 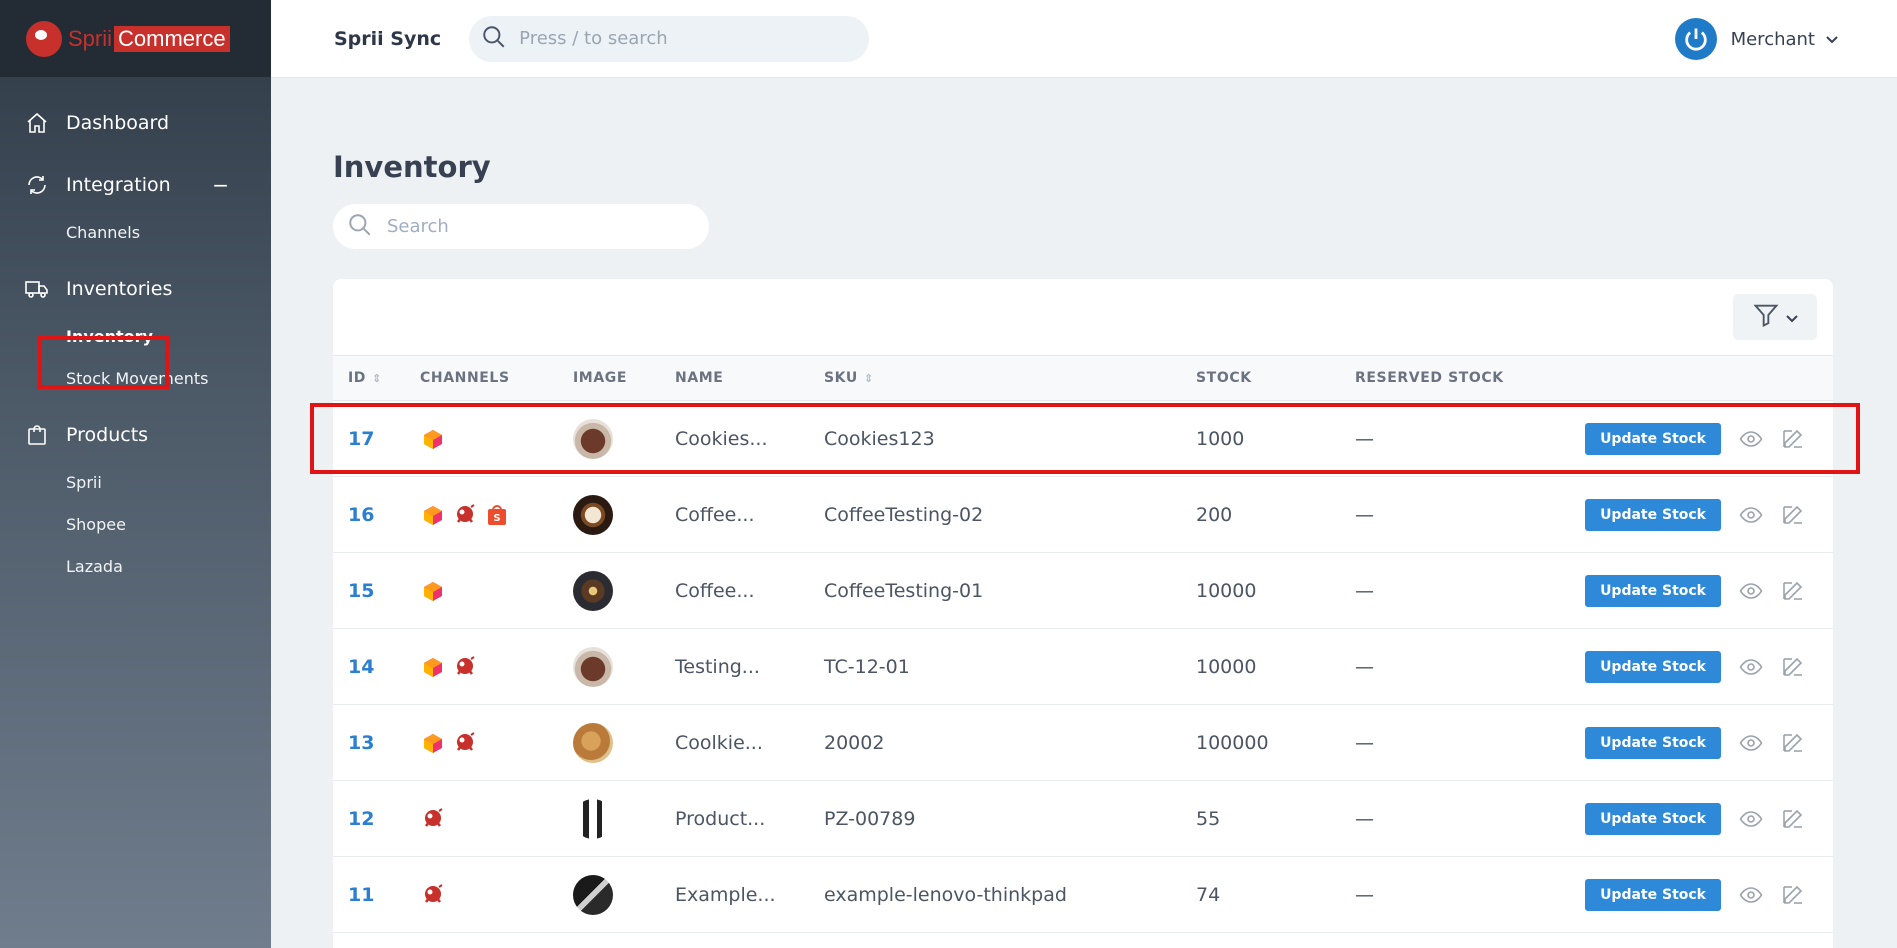 I want to click on sidebar-item-inventories: Inventories, so click(x=135, y=289).